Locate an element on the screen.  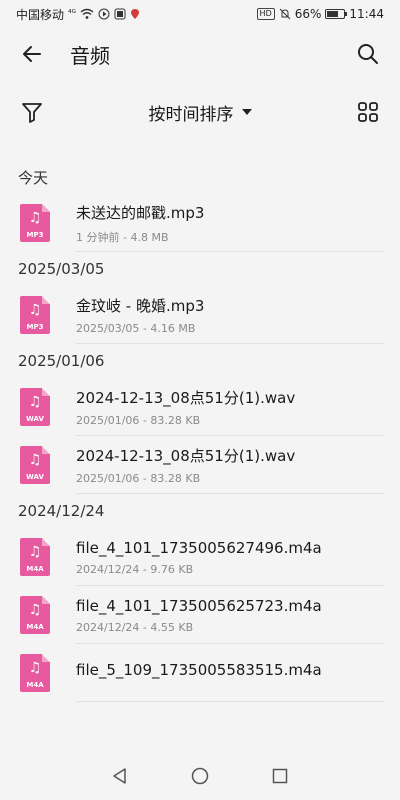
nav-back-icon is located at coordinates (120, 776).